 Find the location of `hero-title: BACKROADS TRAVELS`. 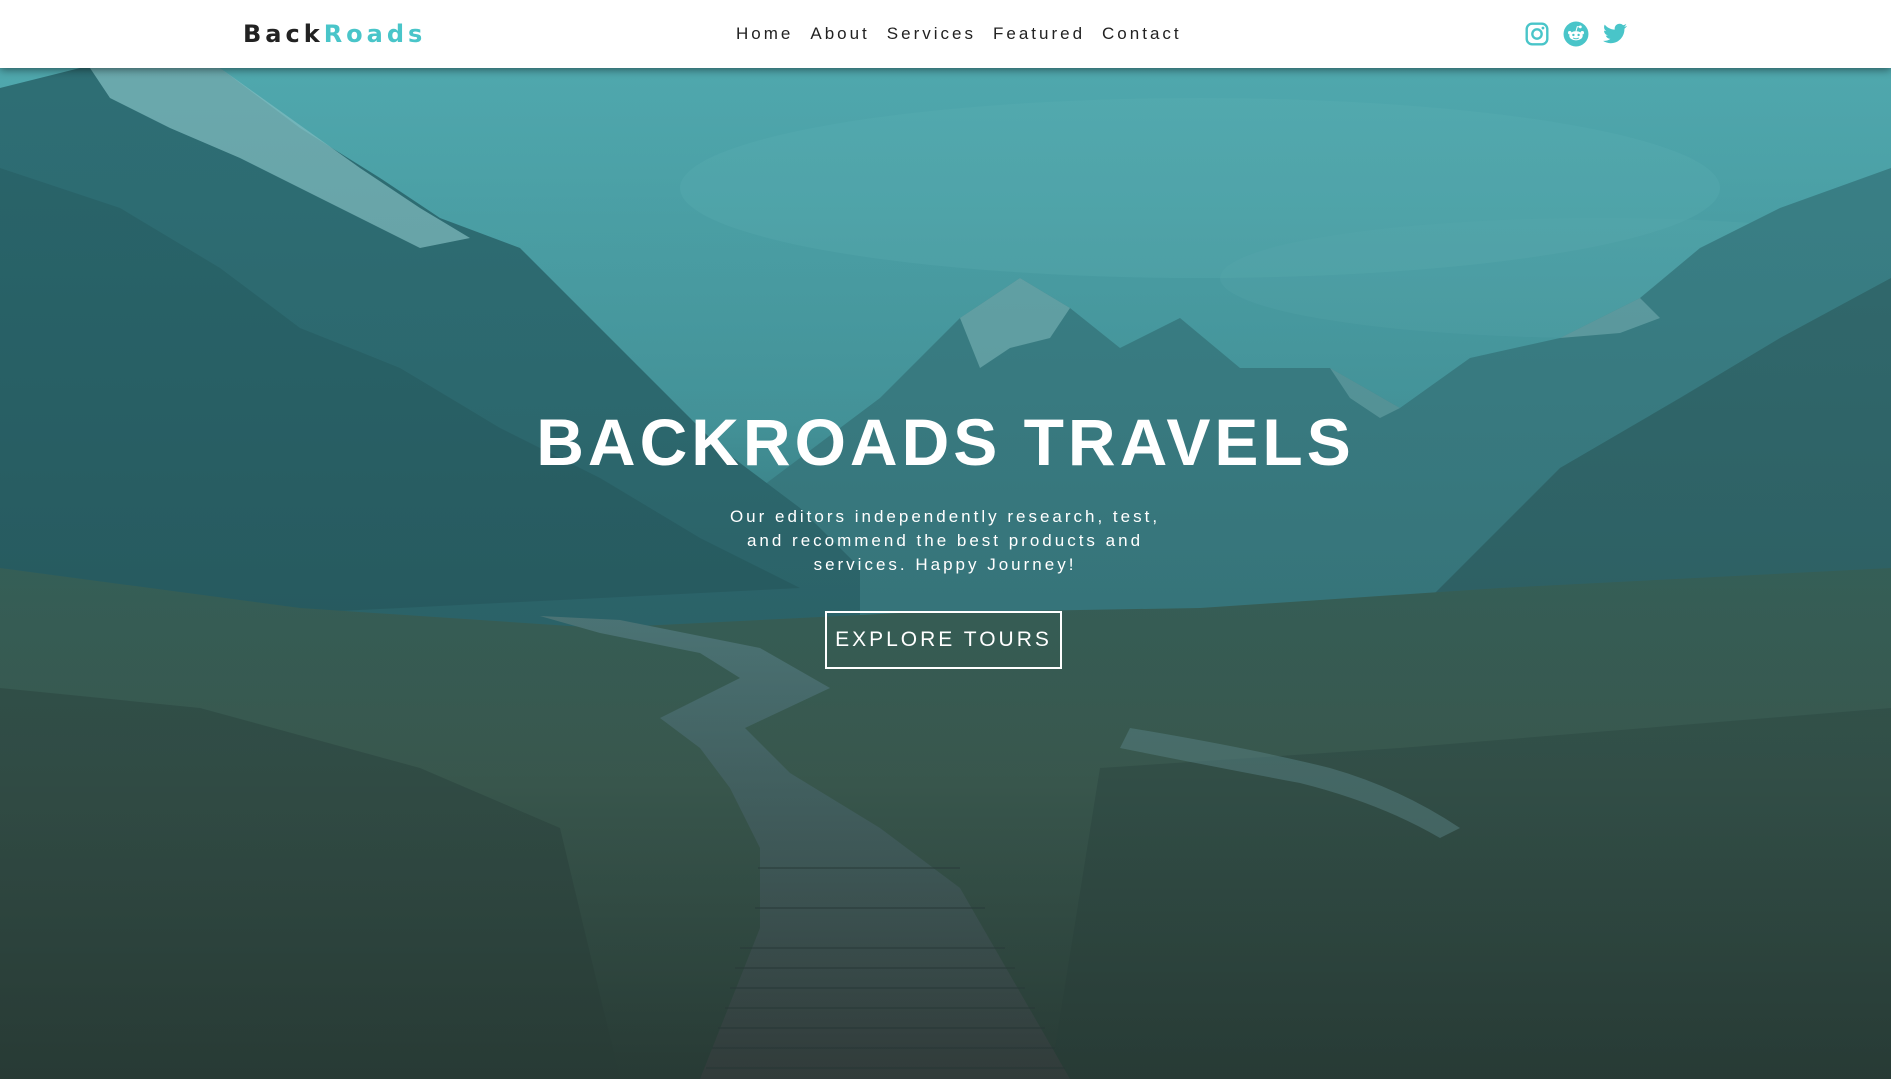

hero-title: BACKROADS TRAVELS is located at coordinates (945, 442).